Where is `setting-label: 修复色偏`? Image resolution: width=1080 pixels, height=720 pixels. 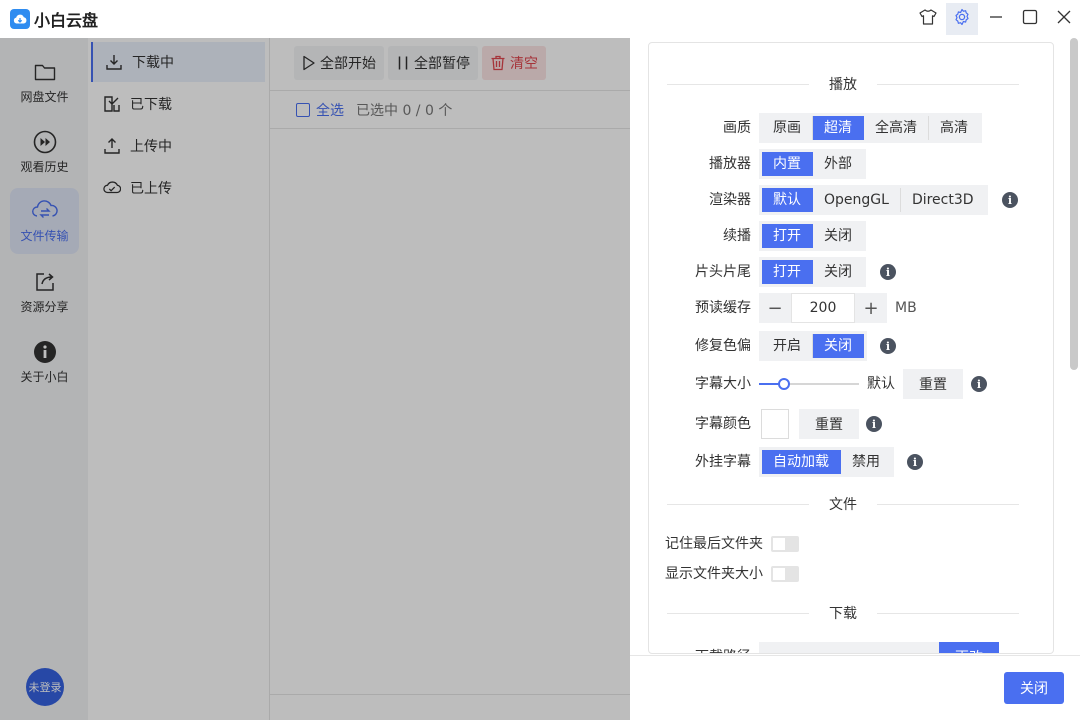 setting-label: 修复色偏 is located at coordinates (723, 346).